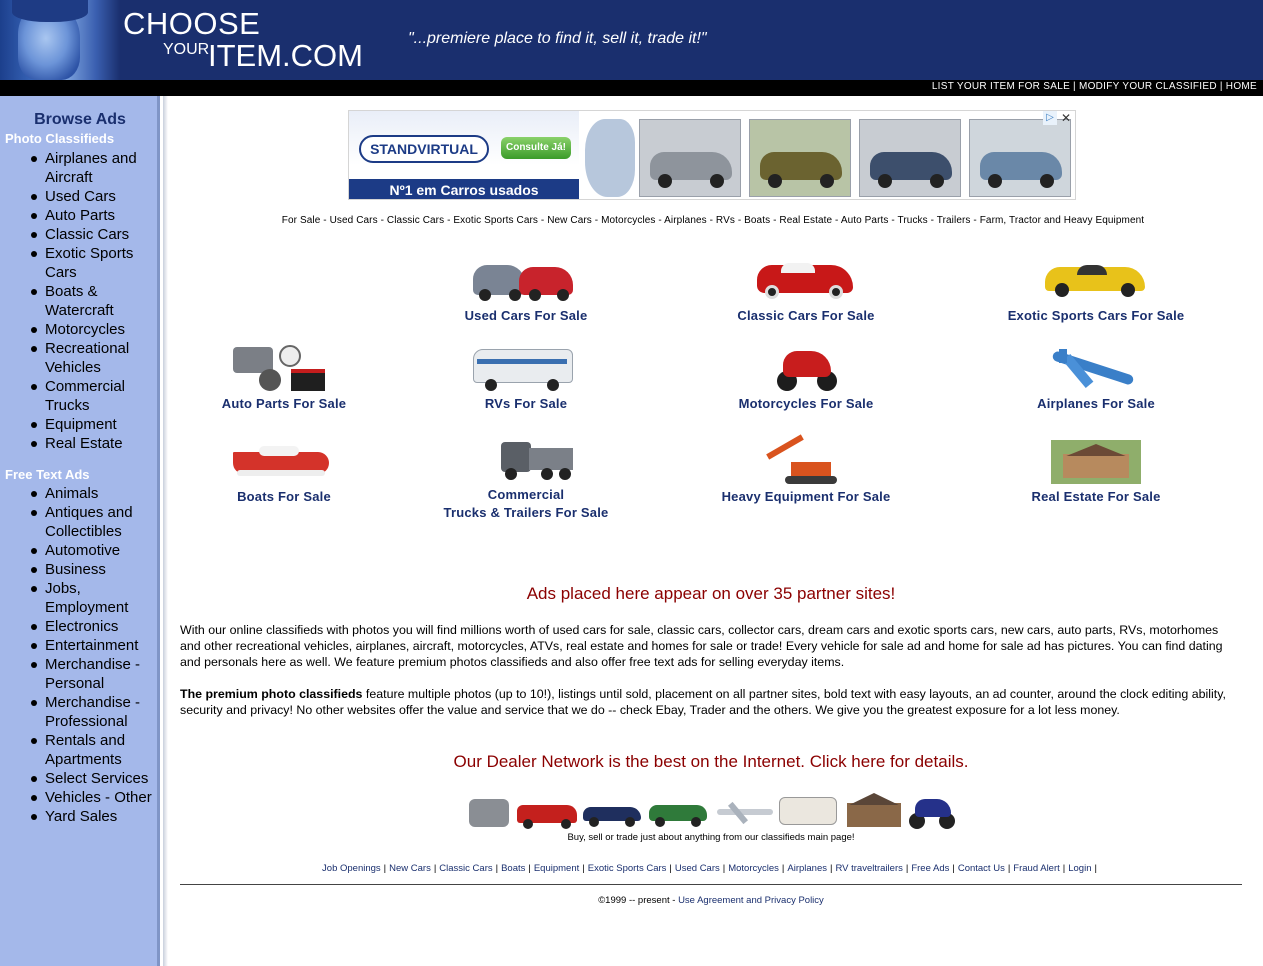  What do you see at coordinates (806, 316) in the screenshot?
I see `category-label: Classic Cars For Sale` at bounding box center [806, 316].